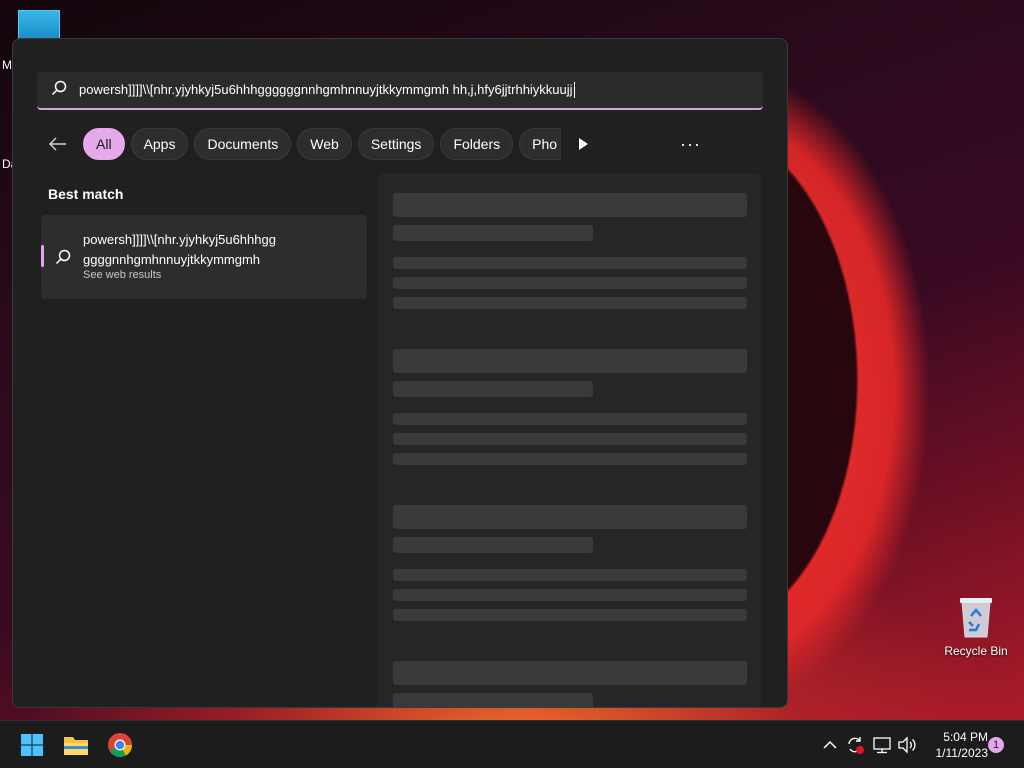 This screenshot has width=1024, height=768. What do you see at coordinates (122, 275) in the screenshot?
I see `result-subtitle: See web results` at bounding box center [122, 275].